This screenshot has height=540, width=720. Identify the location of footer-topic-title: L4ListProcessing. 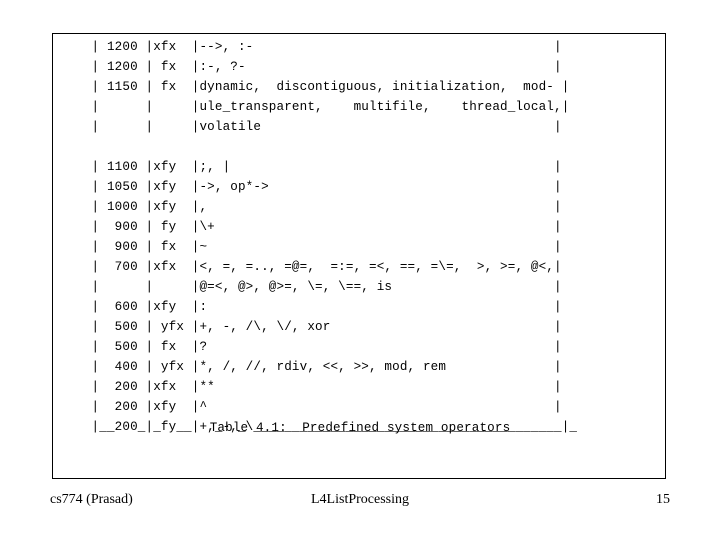
(360, 499).